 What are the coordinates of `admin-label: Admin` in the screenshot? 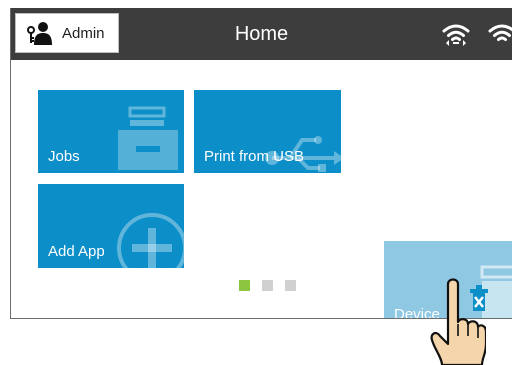 It's located at (83, 33).